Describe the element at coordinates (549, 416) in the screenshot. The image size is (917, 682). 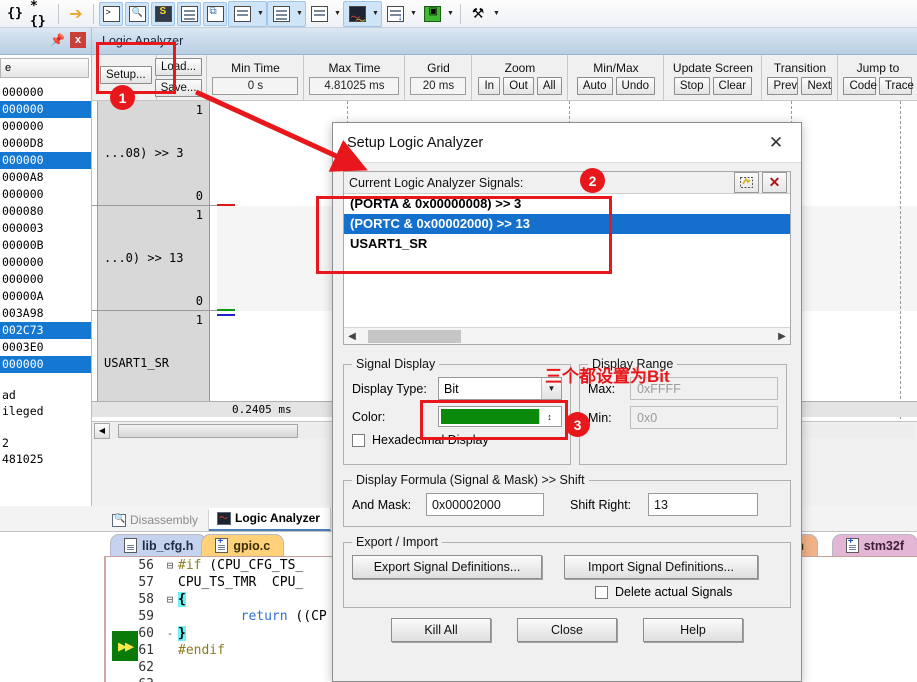
I see `chevron-down-icon: ↕` at that location.